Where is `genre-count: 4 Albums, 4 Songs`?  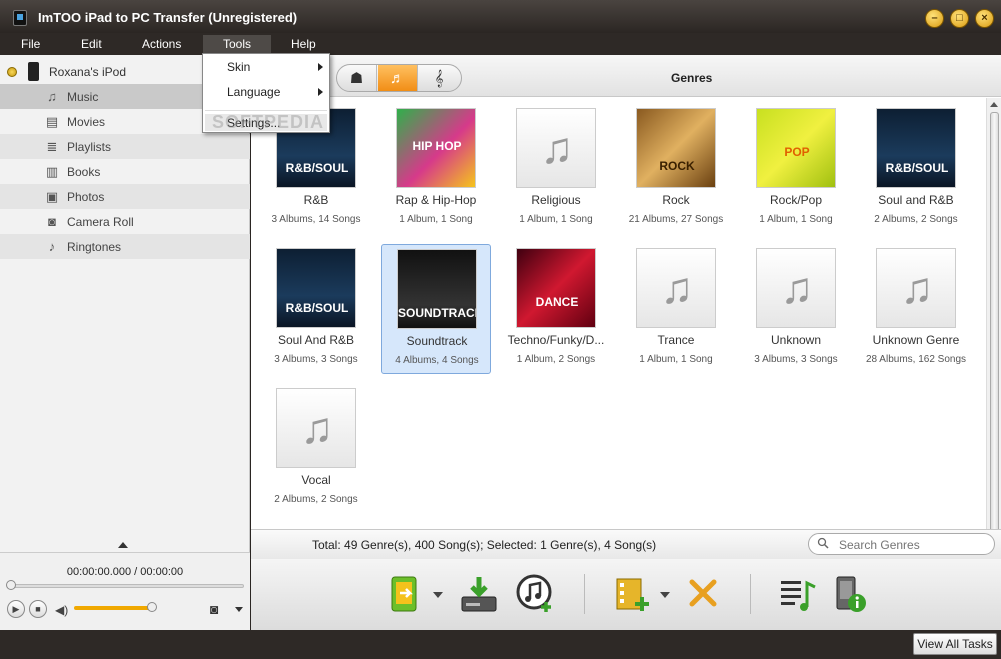 genre-count: 4 Albums, 4 Songs is located at coordinates (437, 360).